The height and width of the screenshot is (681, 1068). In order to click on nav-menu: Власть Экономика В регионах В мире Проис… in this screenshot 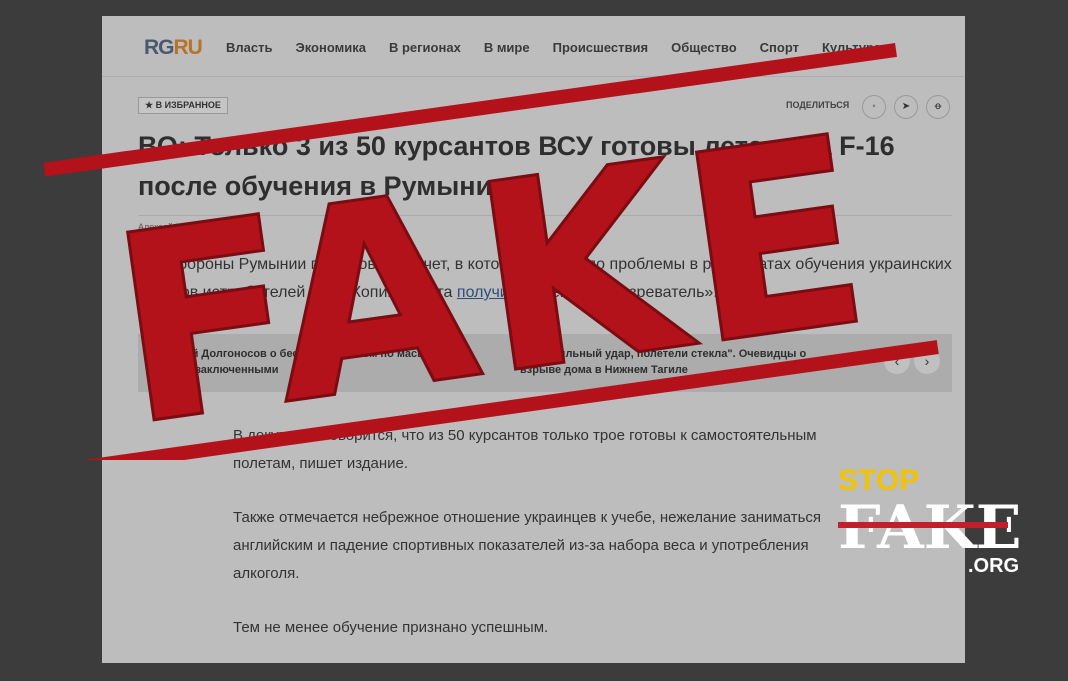, I will do `click(553, 47)`.